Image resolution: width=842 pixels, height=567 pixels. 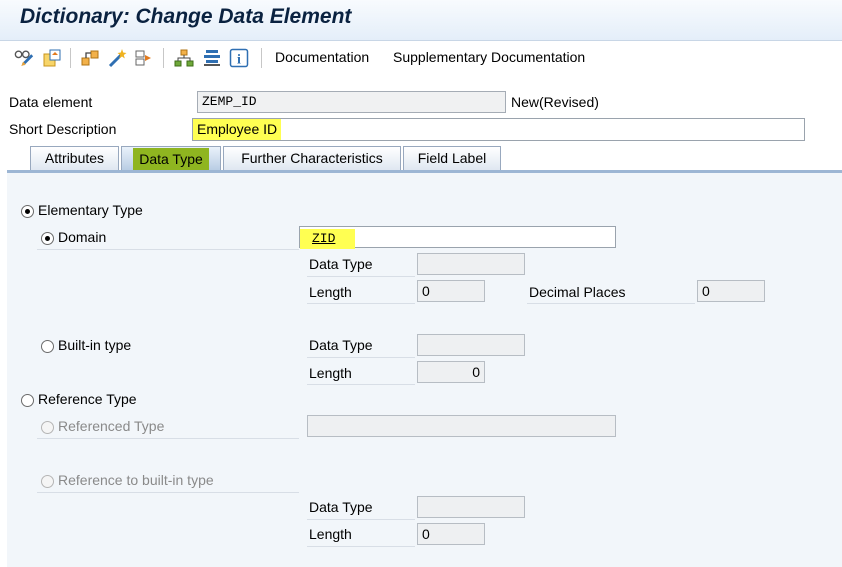 What do you see at coordinates (461, 426) in the screenshot?
I see `referenced-type-field` at bounding box center [461, 426].